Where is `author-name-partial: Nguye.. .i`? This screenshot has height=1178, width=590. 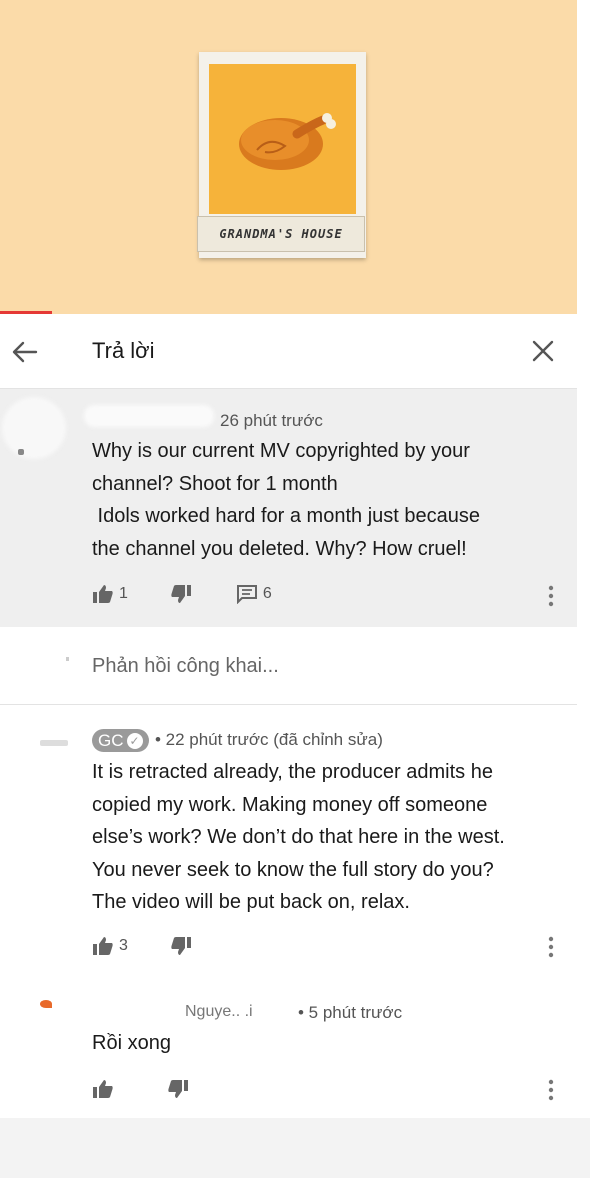 author-name-partial: Nguye.. .i is located at coordinates (219, 1011).